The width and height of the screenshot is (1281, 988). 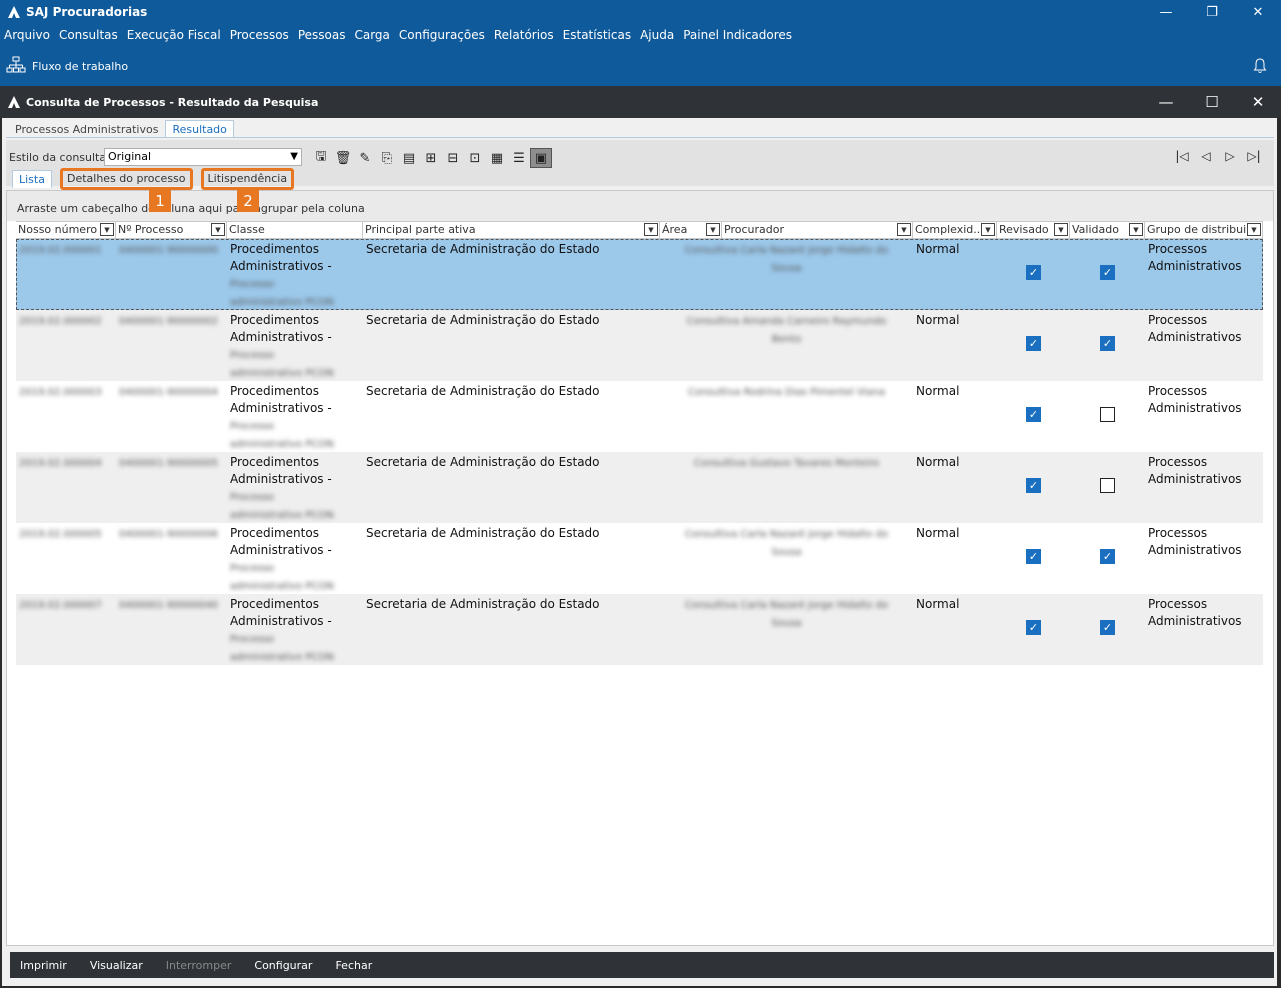 I want to click on col-n-processo: Nº Processo ▼, so click(x=171, y=230).